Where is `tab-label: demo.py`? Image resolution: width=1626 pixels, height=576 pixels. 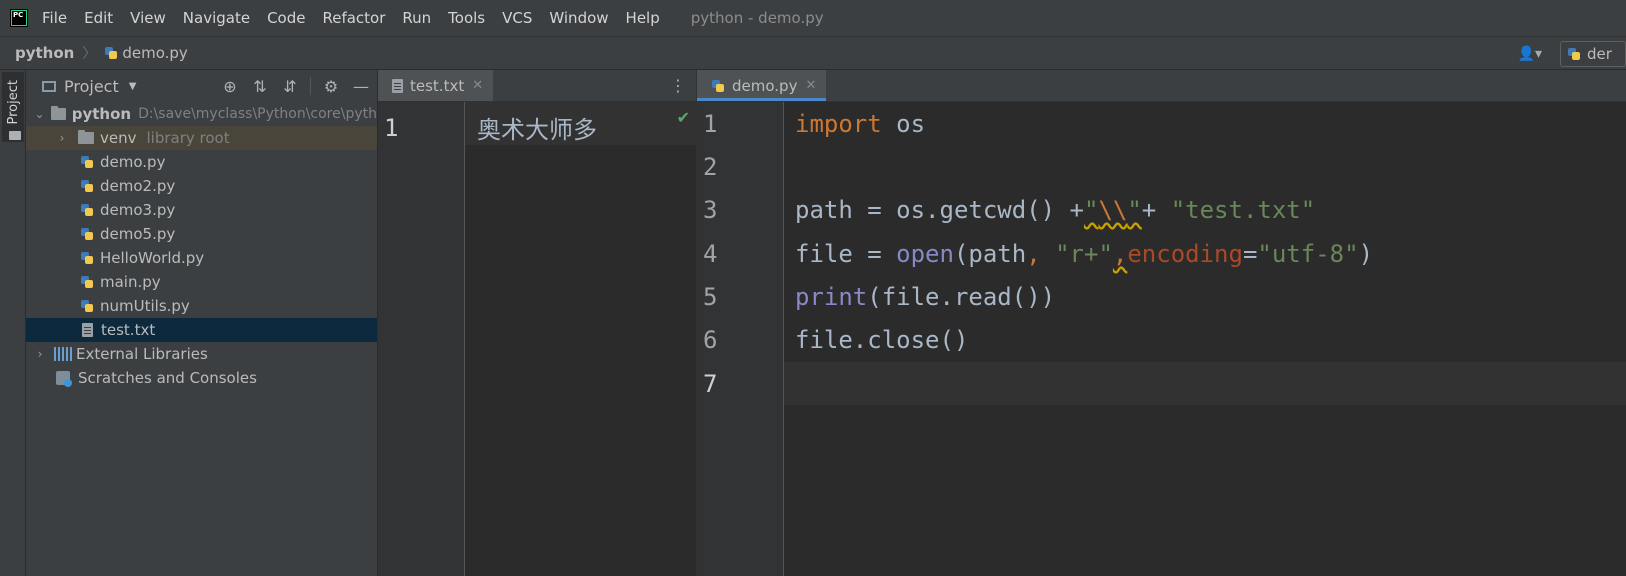
tab-label: demo.py is located at coordinates (765, 85).